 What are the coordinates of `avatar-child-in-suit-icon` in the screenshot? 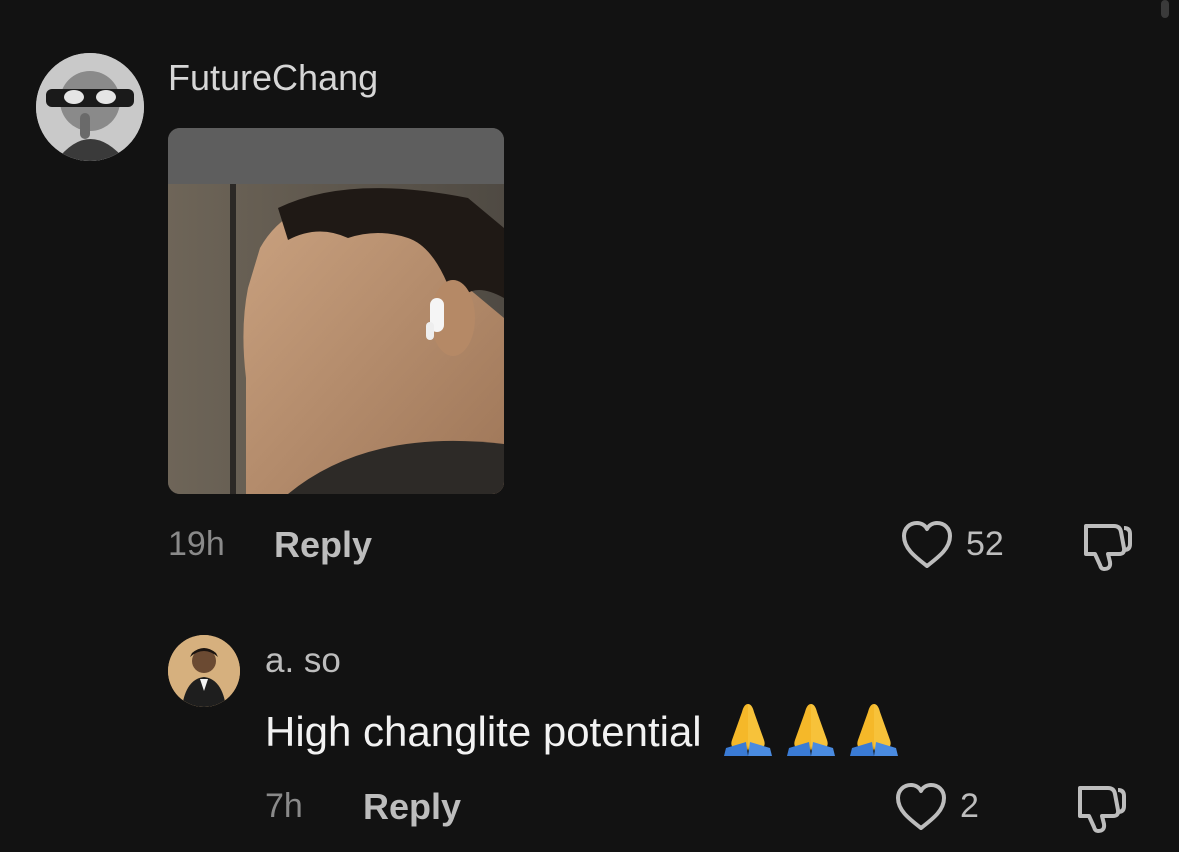 It's located at (204, 671).